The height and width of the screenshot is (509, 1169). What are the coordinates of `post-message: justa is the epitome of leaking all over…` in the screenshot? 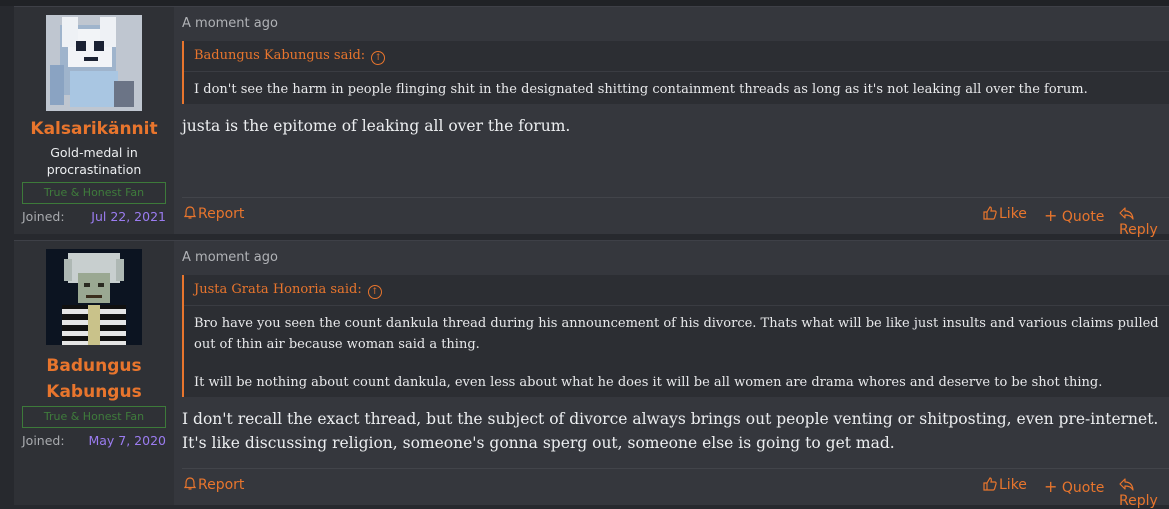 It's located at (376, 126).